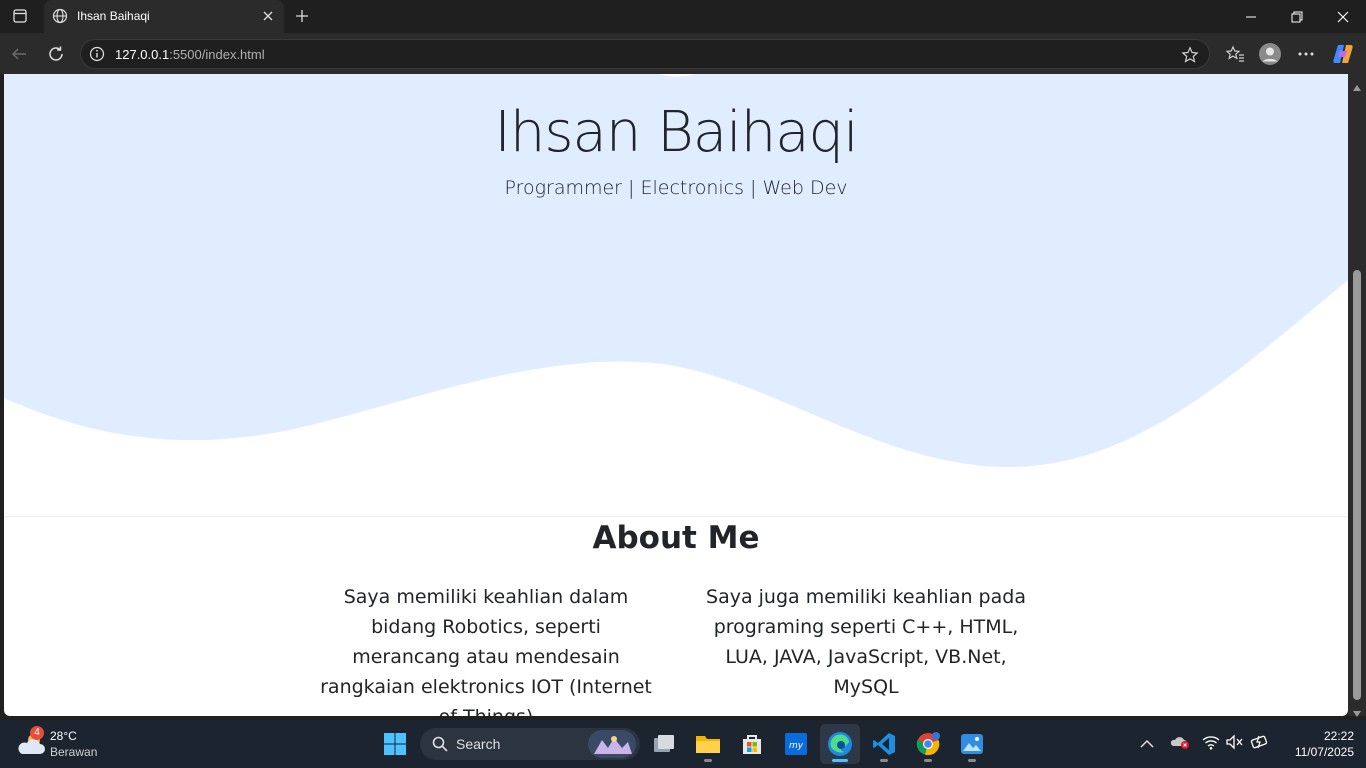 This screenshot has height=768, width=1366. What do you see at coordinates (1180, 744) in the screenshot?
I see `onedrive-error-icon` at bounding box center [1180, 744].